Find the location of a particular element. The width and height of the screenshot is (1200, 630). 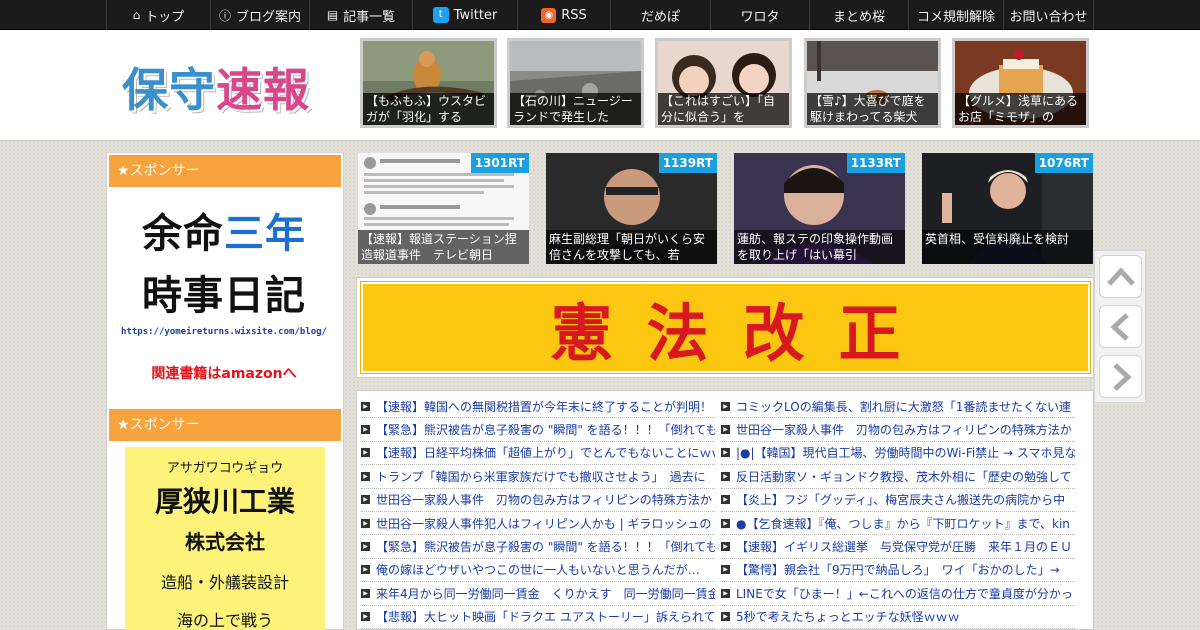

news-list-item: ▶ コミックLOの編集長、割れ厨に大激怒「1番読ませたくない連 is located at coordinates (898, 407).